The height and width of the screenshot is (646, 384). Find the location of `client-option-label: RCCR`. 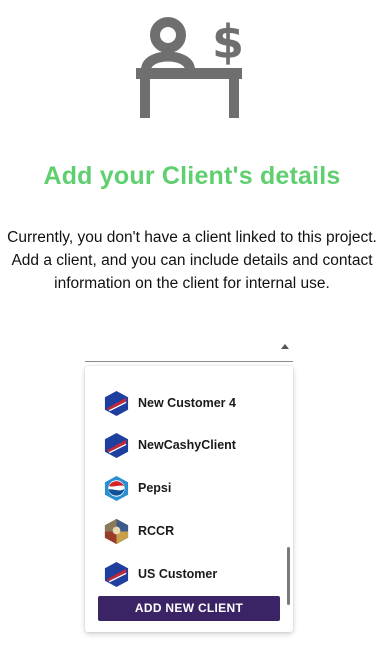

client-option-label: RCCR is located at coordinates (156, 531).